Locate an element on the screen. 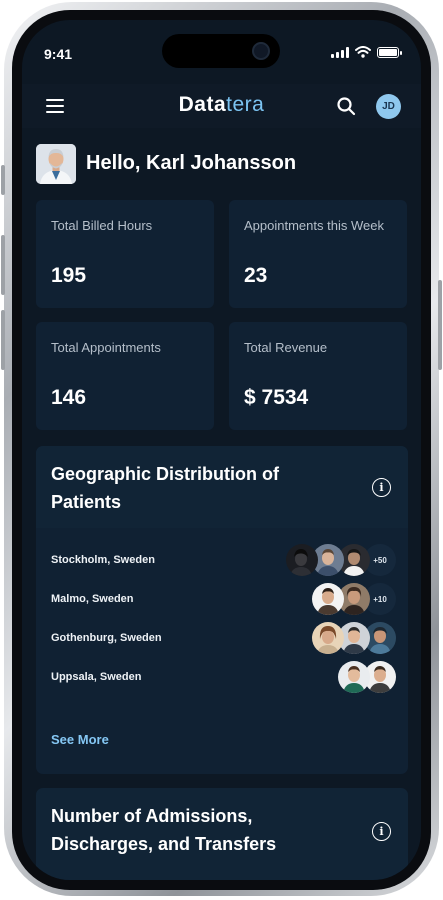 The height and width of the screenshot is (900, 443). power-button is located at coordinates (440, 325).